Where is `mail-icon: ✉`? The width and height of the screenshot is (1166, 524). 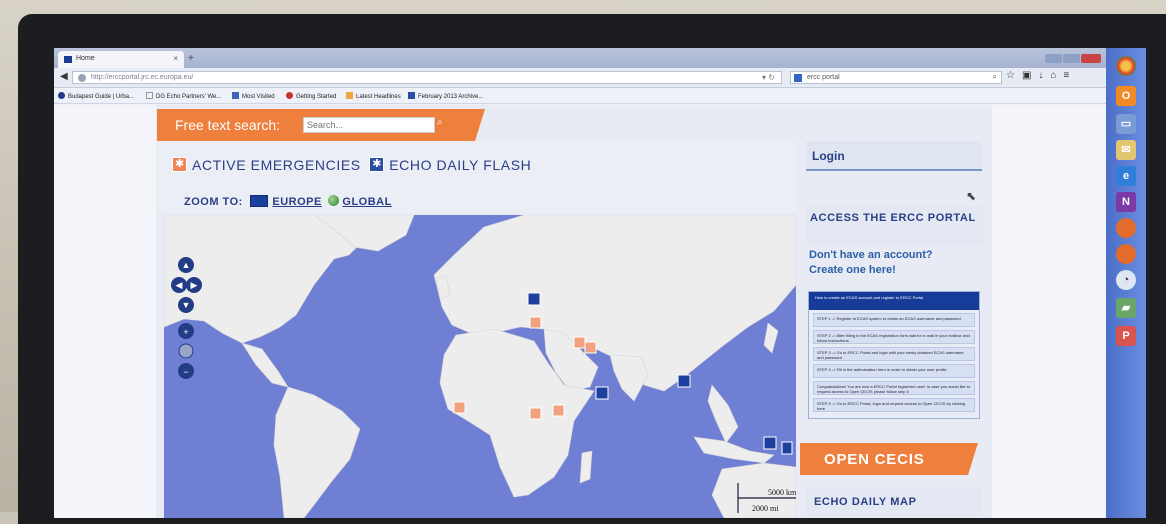 mail-icon: ✉ is located at coordinates (1126, 150).